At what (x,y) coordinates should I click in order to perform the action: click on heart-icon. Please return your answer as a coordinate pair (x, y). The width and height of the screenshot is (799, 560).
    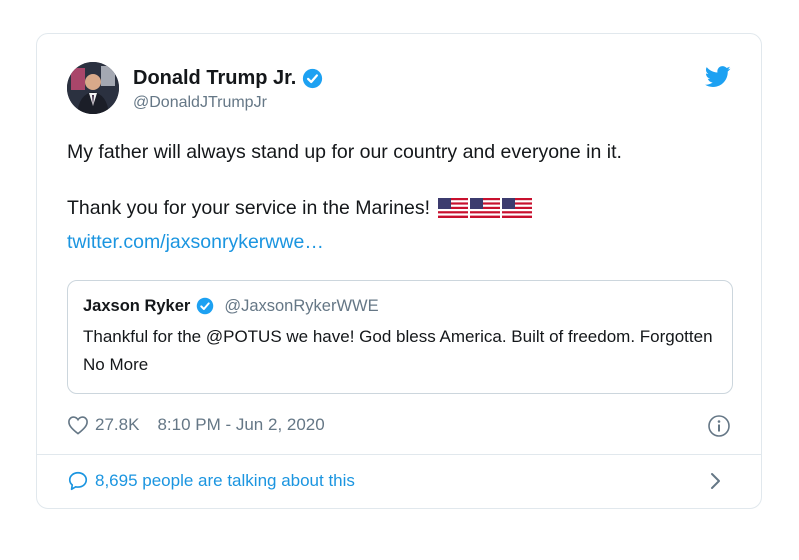
    Looking at the image, I should click on (78, 425).